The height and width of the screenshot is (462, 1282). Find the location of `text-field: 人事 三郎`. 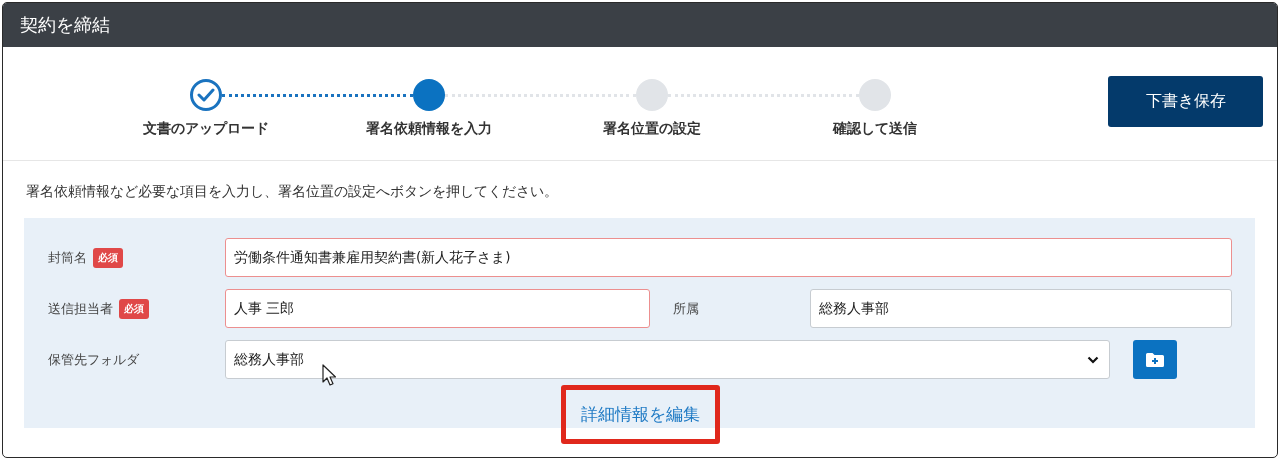

text-field: 人事 三郎 is located at coordinates (437, 308).